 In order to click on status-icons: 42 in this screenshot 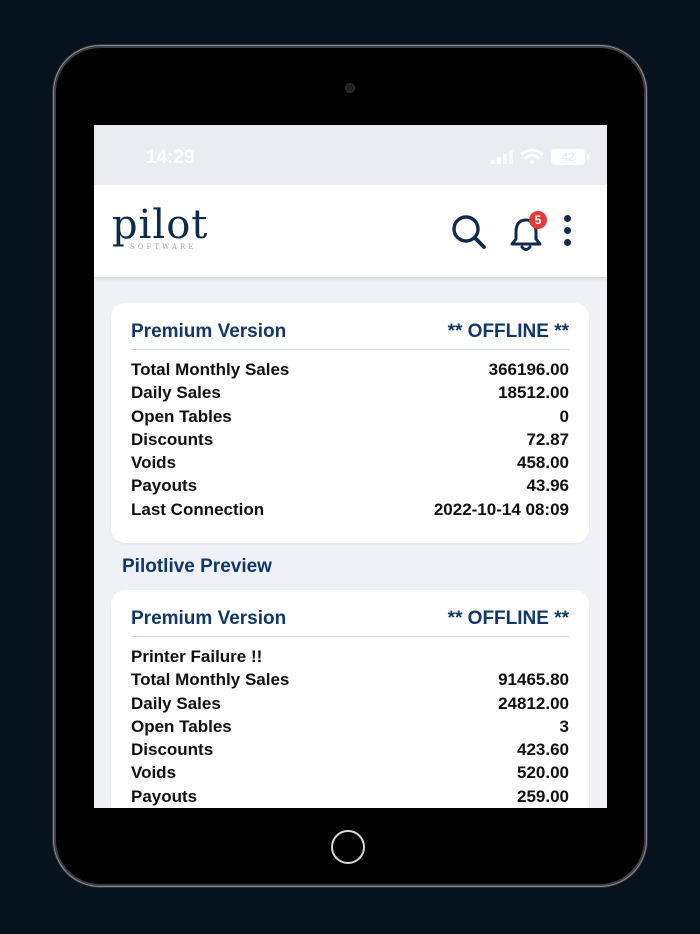, I will do `click(540, 157)`.